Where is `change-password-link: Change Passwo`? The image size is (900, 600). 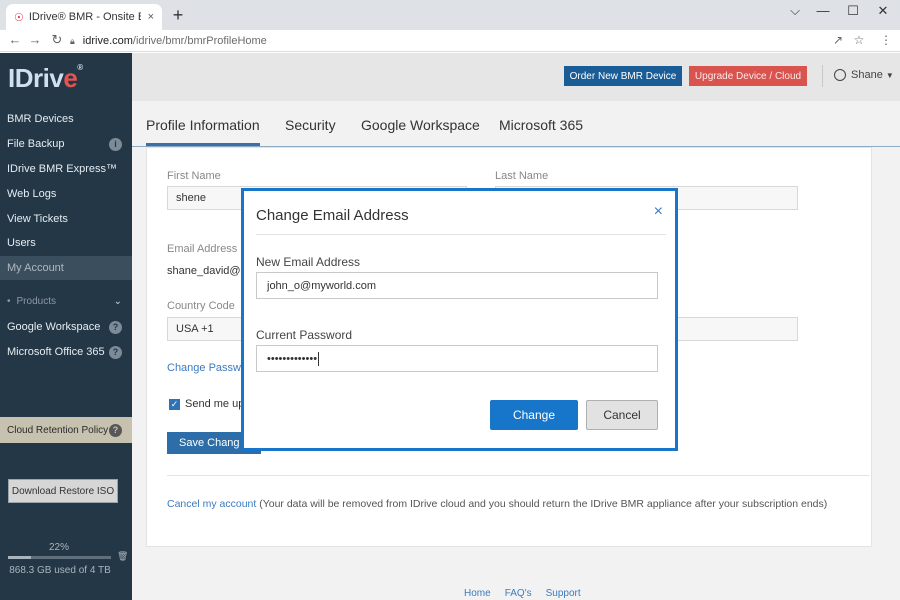 change-password-link: Change Passwo is located at coordinates (207, 368).